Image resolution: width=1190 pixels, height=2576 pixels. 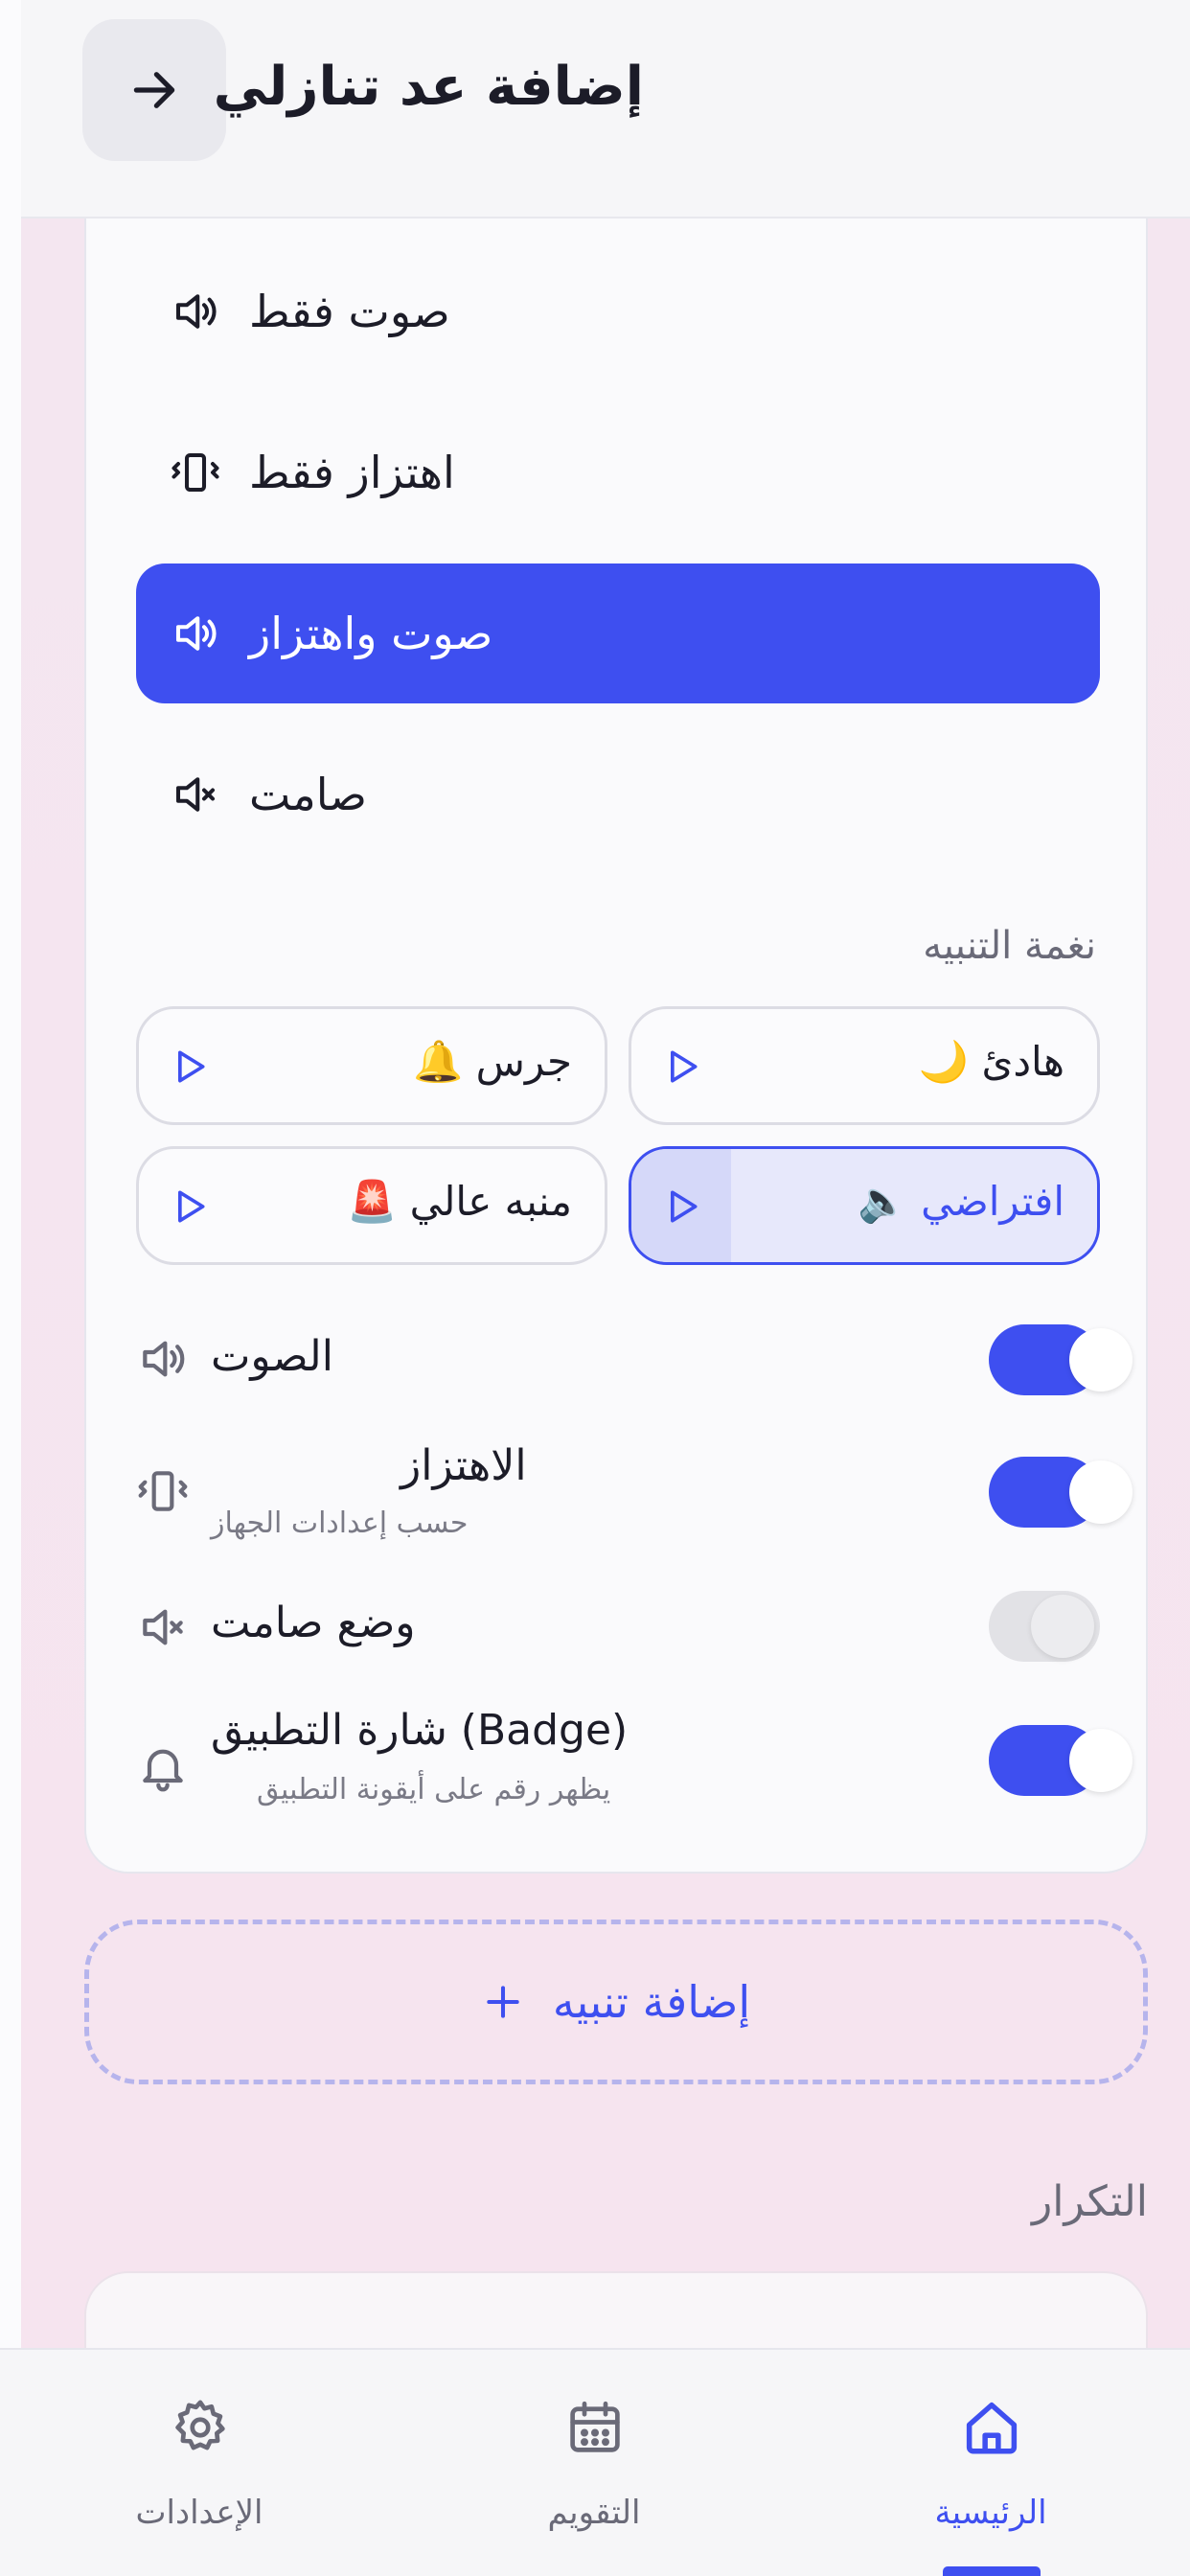 What do you see at coordinates (372, 1201) in the screenshot?
I see `siren-icon: 🚨` at bounding box center [372, 1201].